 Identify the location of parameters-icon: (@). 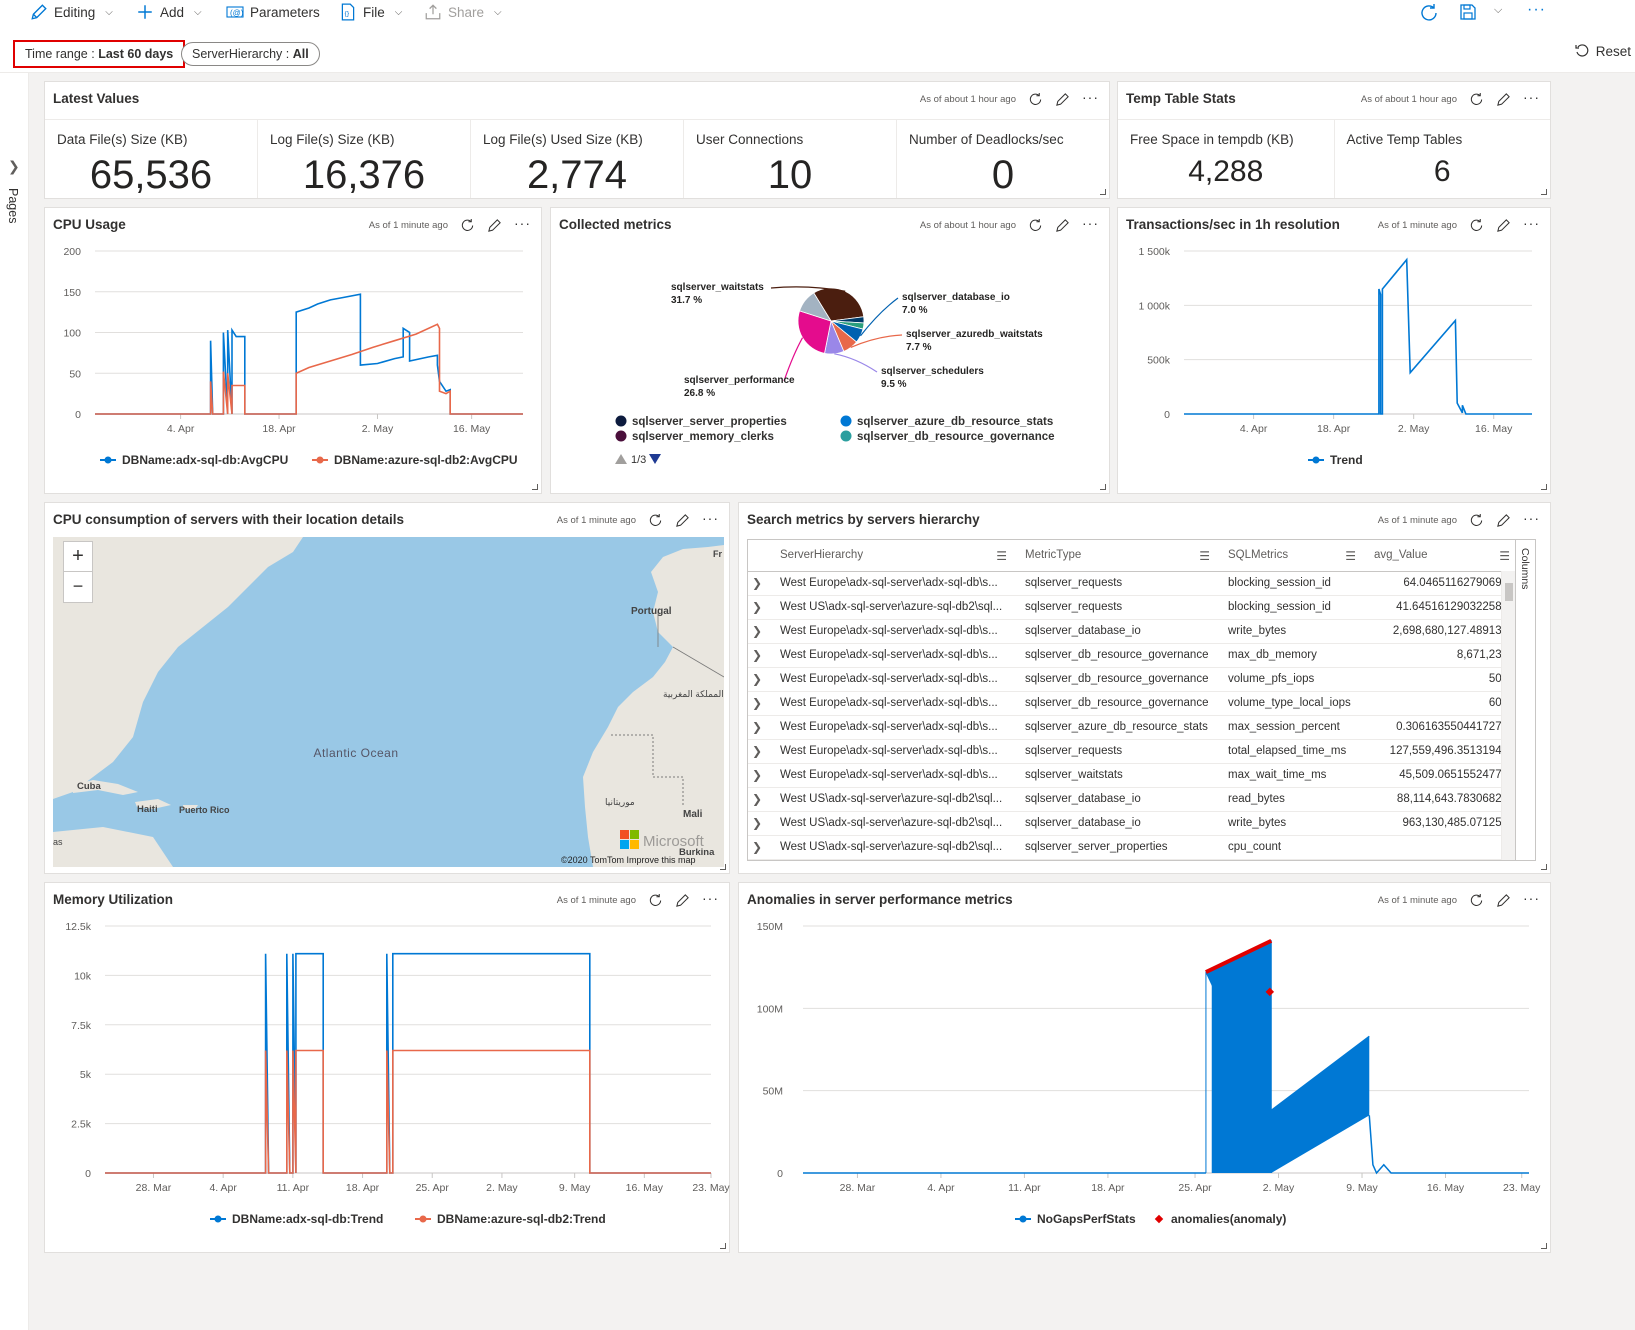
(235, 12).